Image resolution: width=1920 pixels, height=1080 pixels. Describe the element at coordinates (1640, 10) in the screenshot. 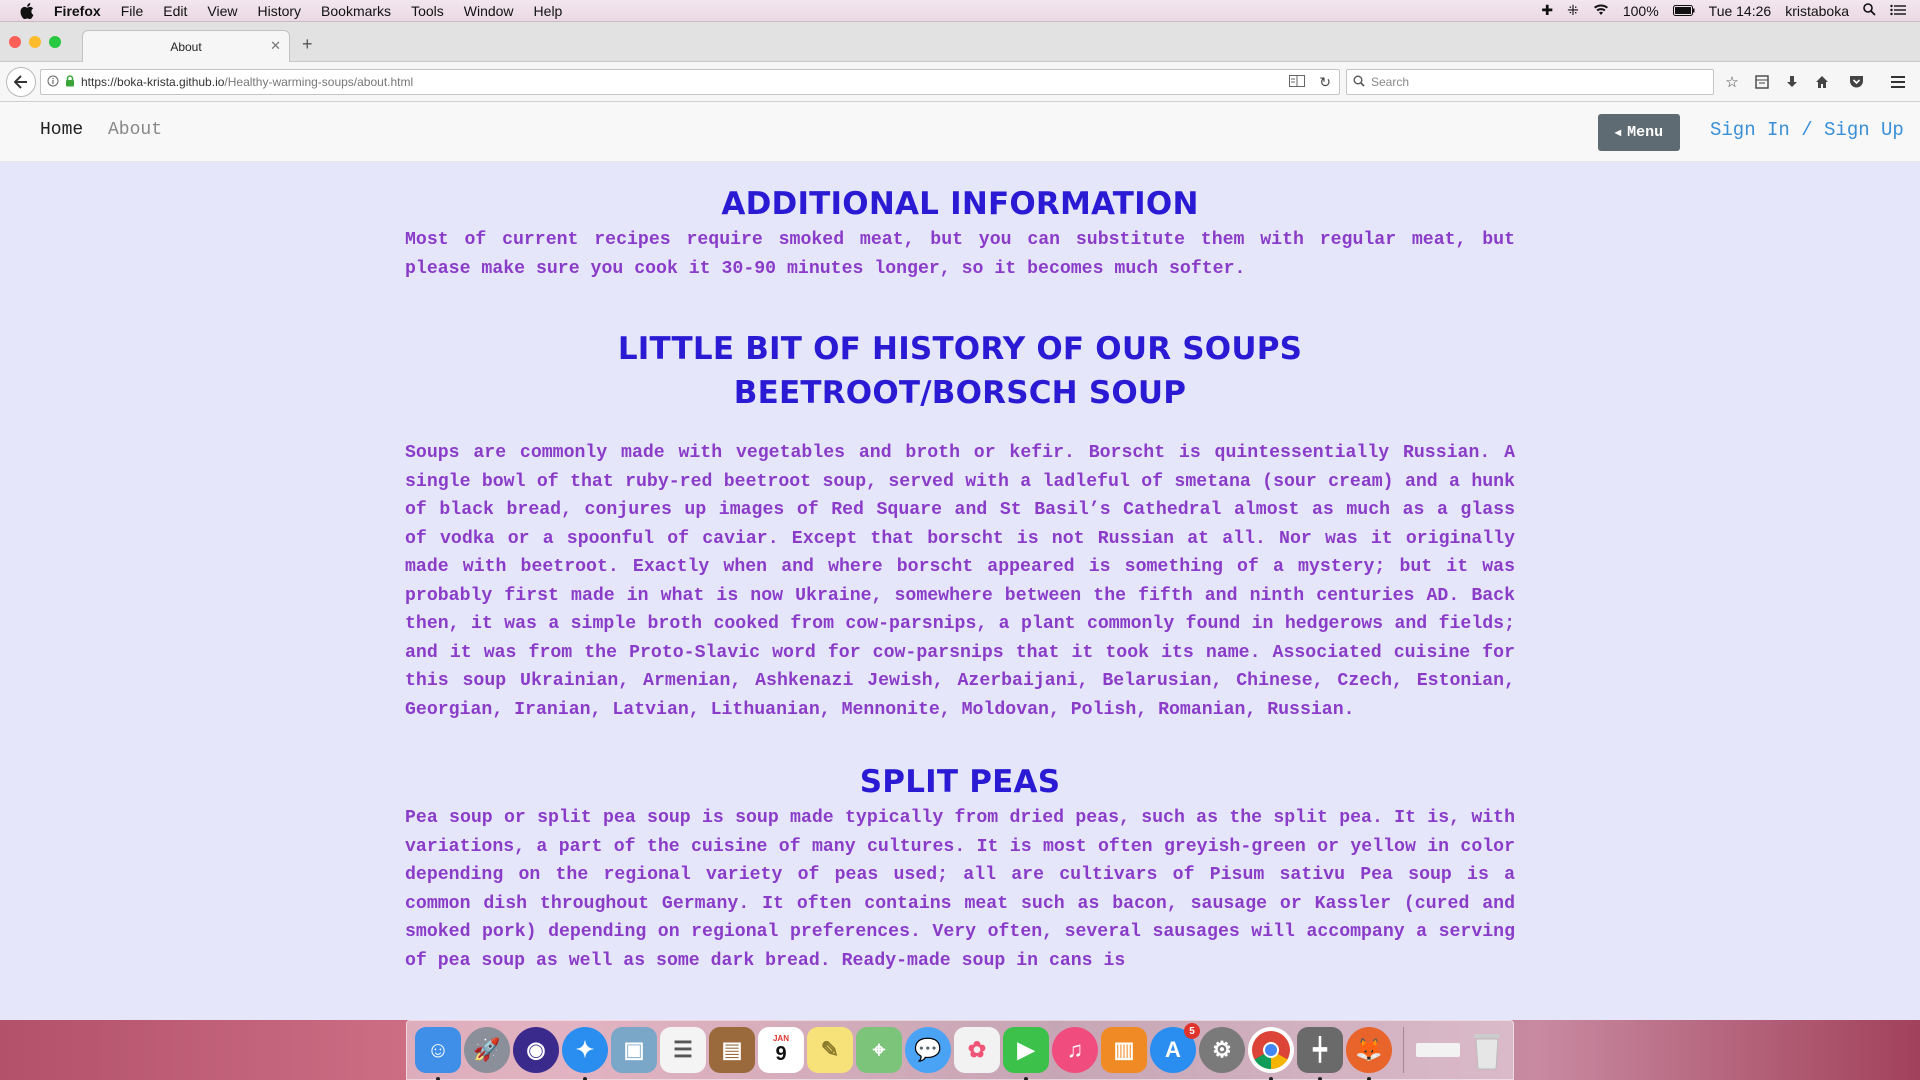

I see `battery-percent: 100%` at that location.